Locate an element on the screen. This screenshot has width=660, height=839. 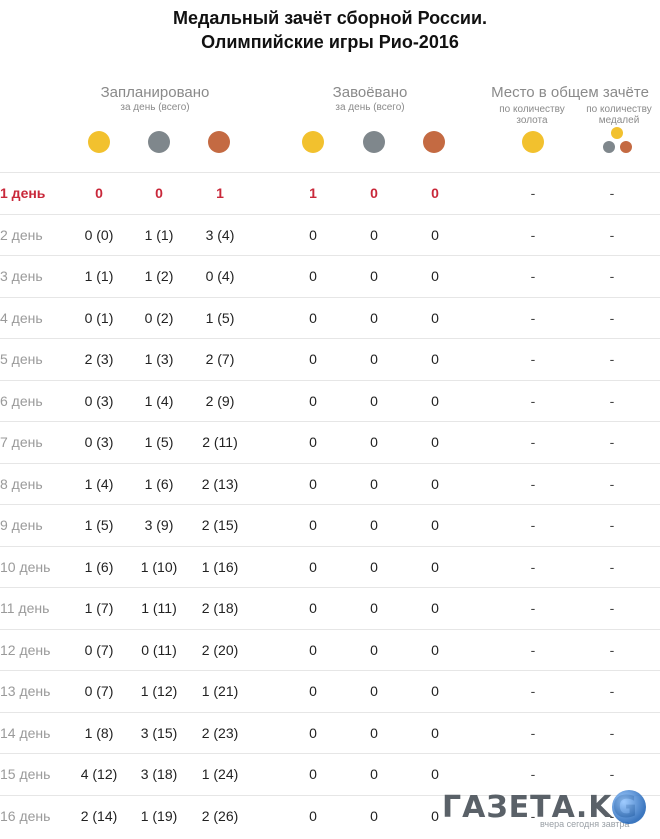
table-row: 11 день 1 (7) 1 (11) 2 (18) 0 0 0 - - is located at coordinates (330, 608).